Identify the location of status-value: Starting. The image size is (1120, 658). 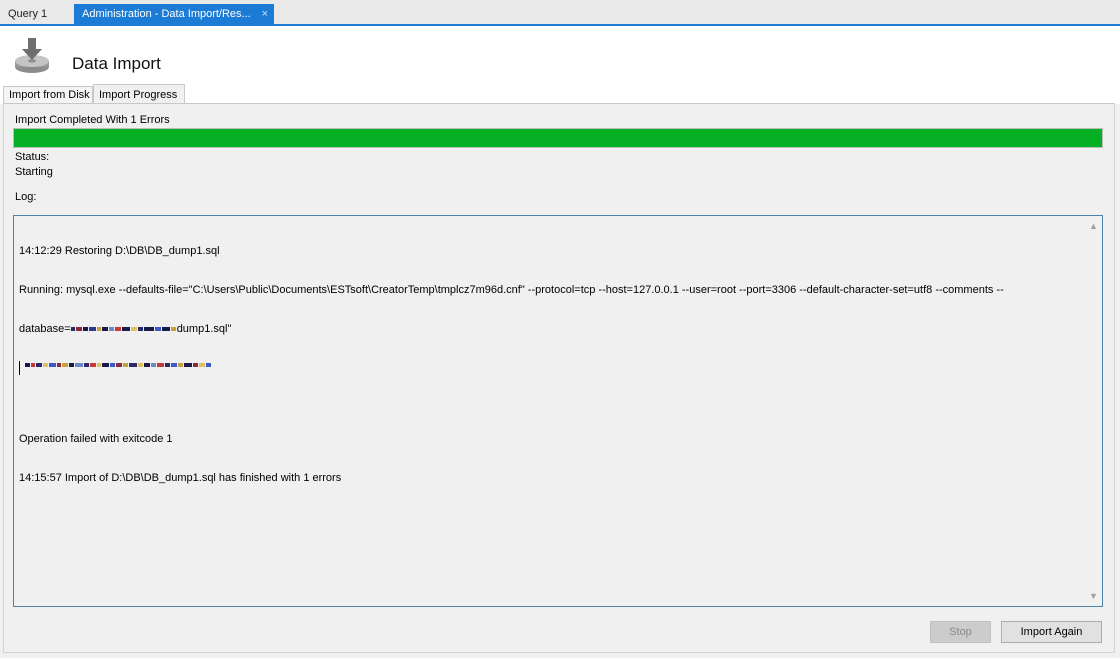
(34, 172).